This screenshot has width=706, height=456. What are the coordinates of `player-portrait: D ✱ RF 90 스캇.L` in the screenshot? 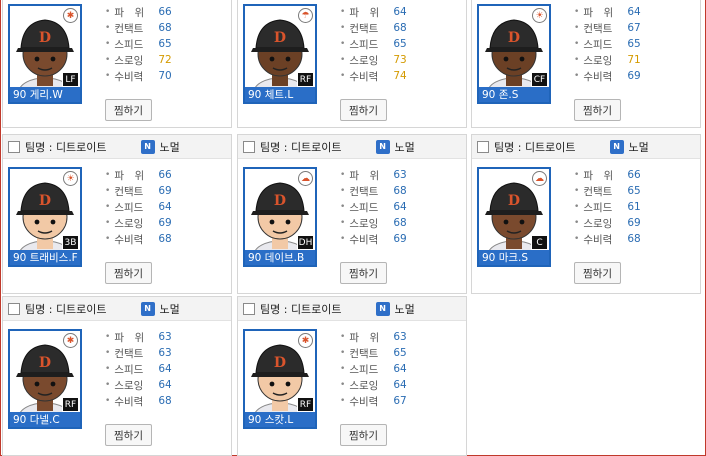 It's located at (280, 379).